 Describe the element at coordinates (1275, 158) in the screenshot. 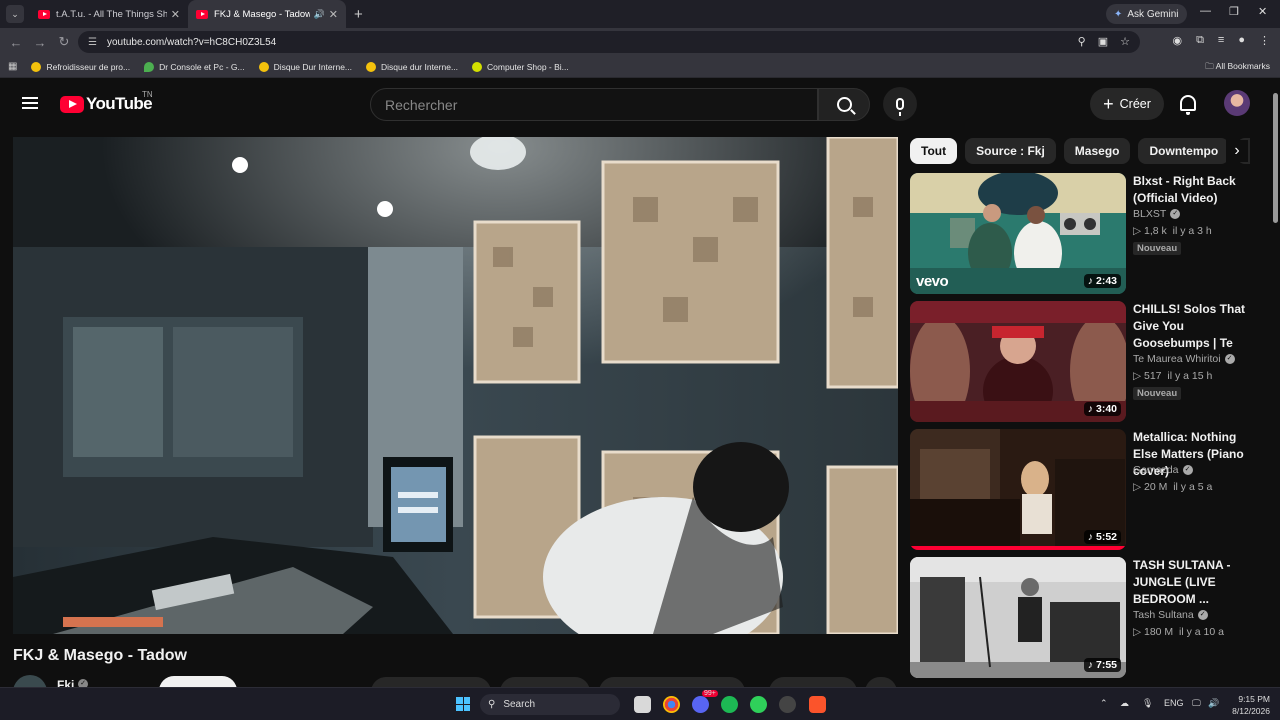

I see `scrollbar-thumb` at that location.